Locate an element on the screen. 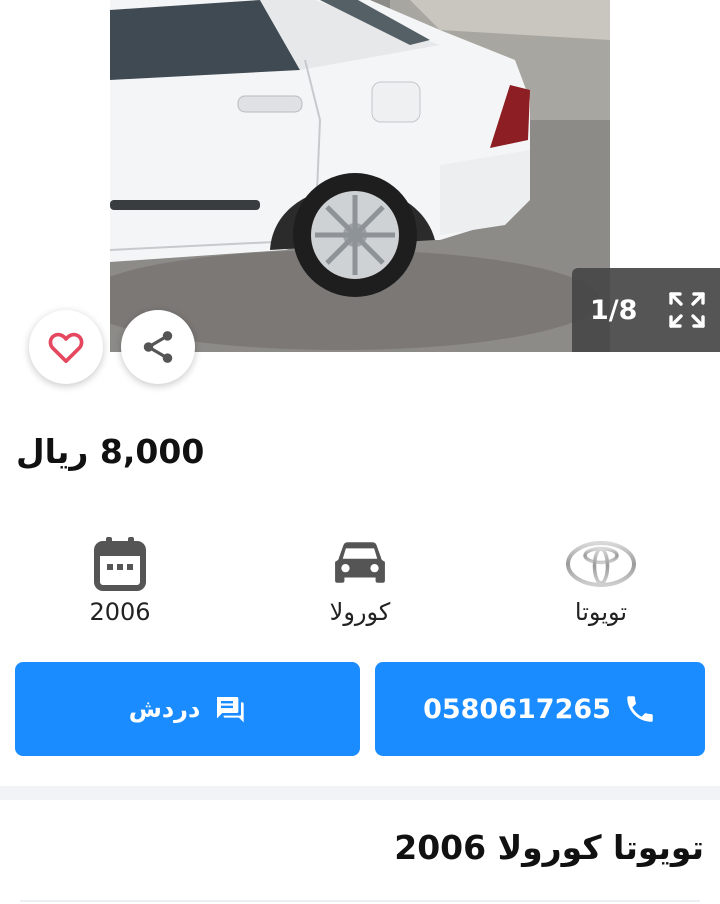 Image resolution: width=720 pixels, height=904 pixels. chat-bubble-icon is located at coordinates (230, 710).